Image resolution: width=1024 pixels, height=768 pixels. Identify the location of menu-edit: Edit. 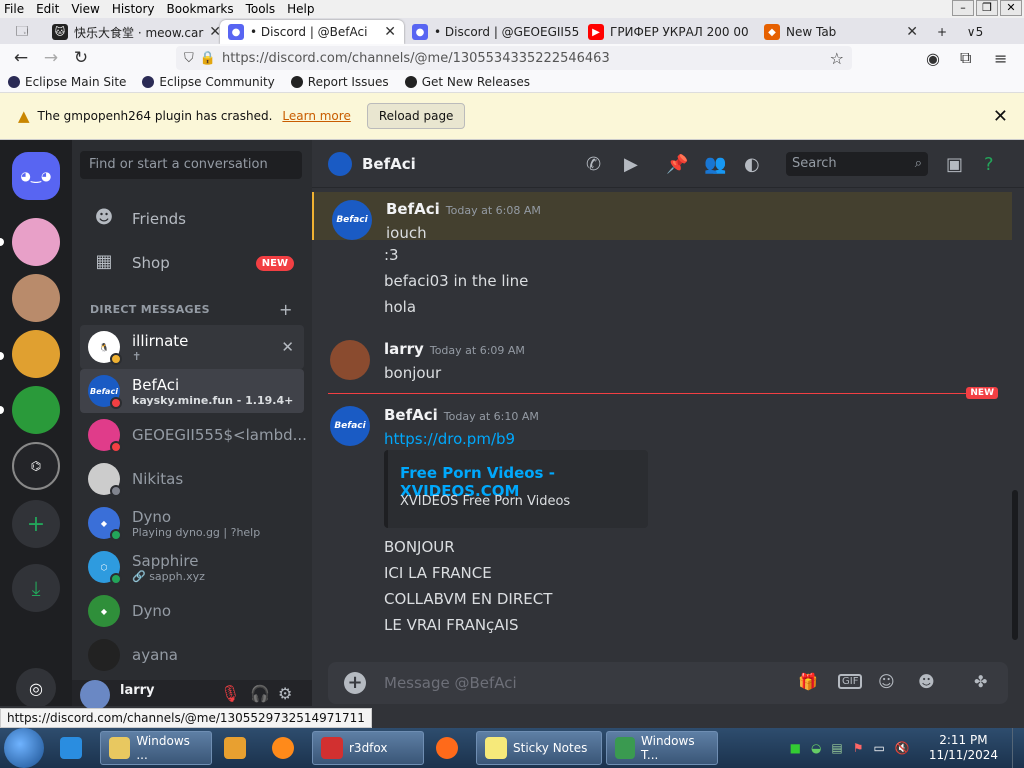
(47, 9).